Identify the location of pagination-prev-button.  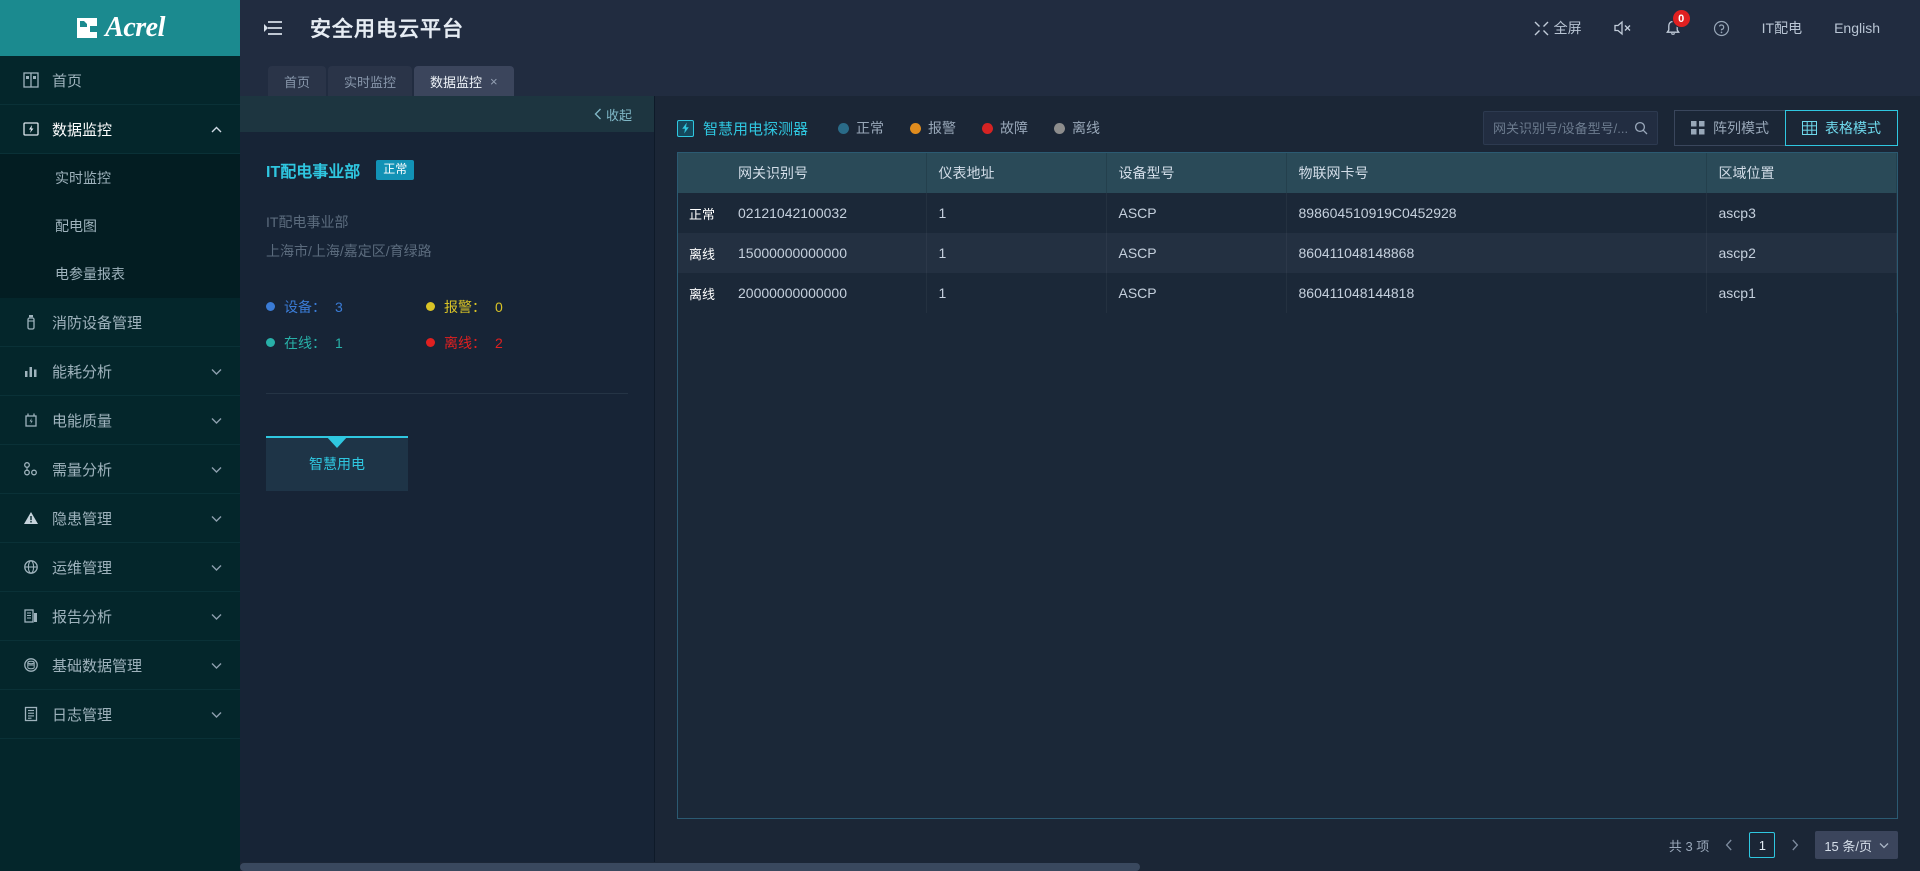
(1729, 845).